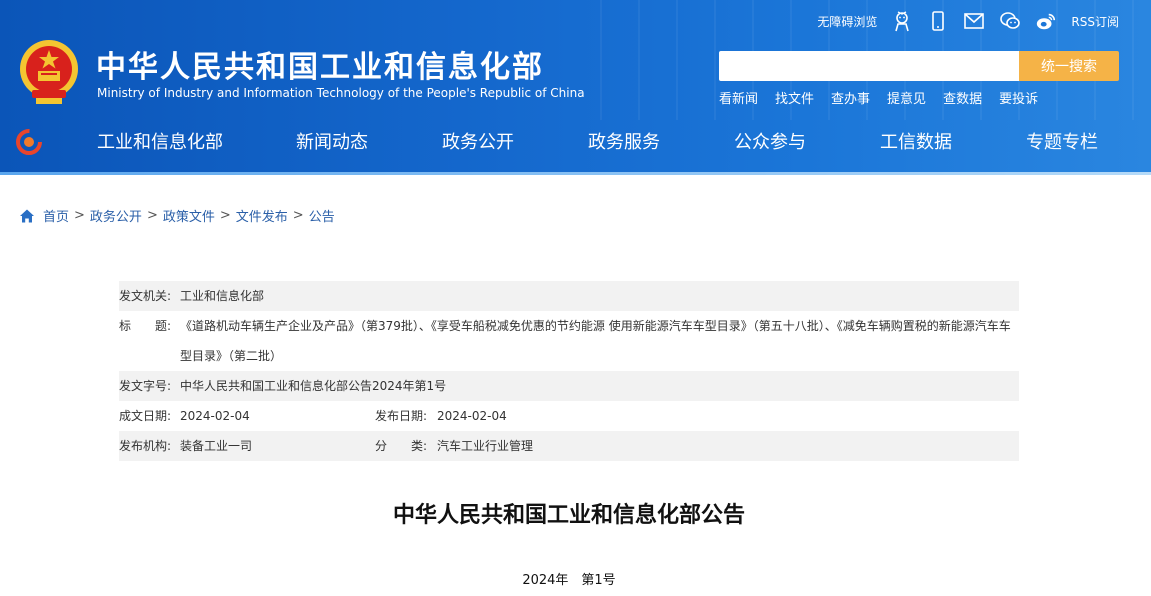 This screenshot has height=596, width=1151. Describe the element at coordinates (49, 72) in the screenshot. I see `national-emblem-icon` at that location.